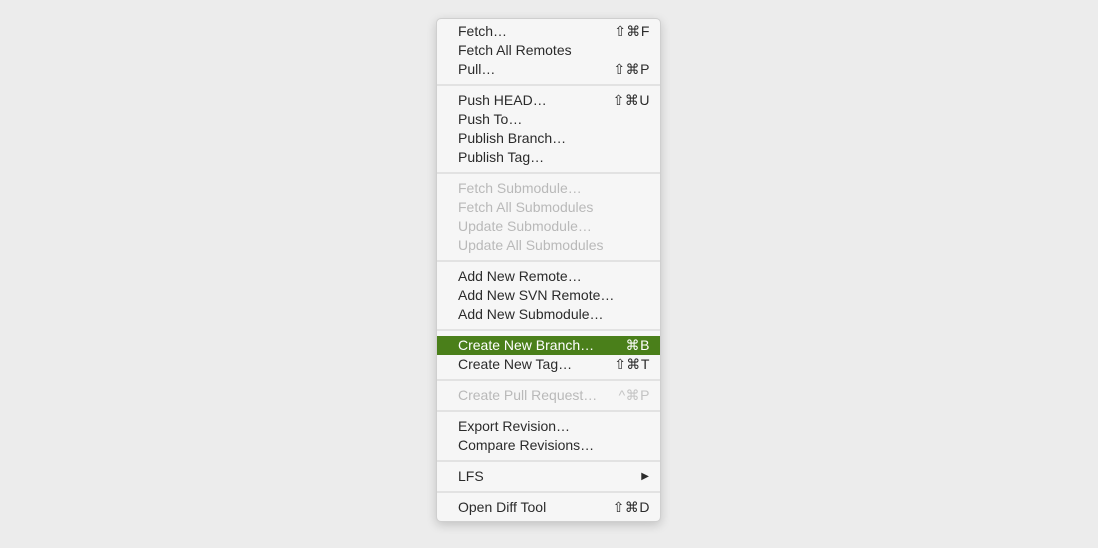 Image resolution: width=1098 pixels, height=548 pixels. What do you see at coordinates (634, 395) in the screenshot?
I see `keyboard-shortcut: ^⌘P` at bounding box center [634, 395].